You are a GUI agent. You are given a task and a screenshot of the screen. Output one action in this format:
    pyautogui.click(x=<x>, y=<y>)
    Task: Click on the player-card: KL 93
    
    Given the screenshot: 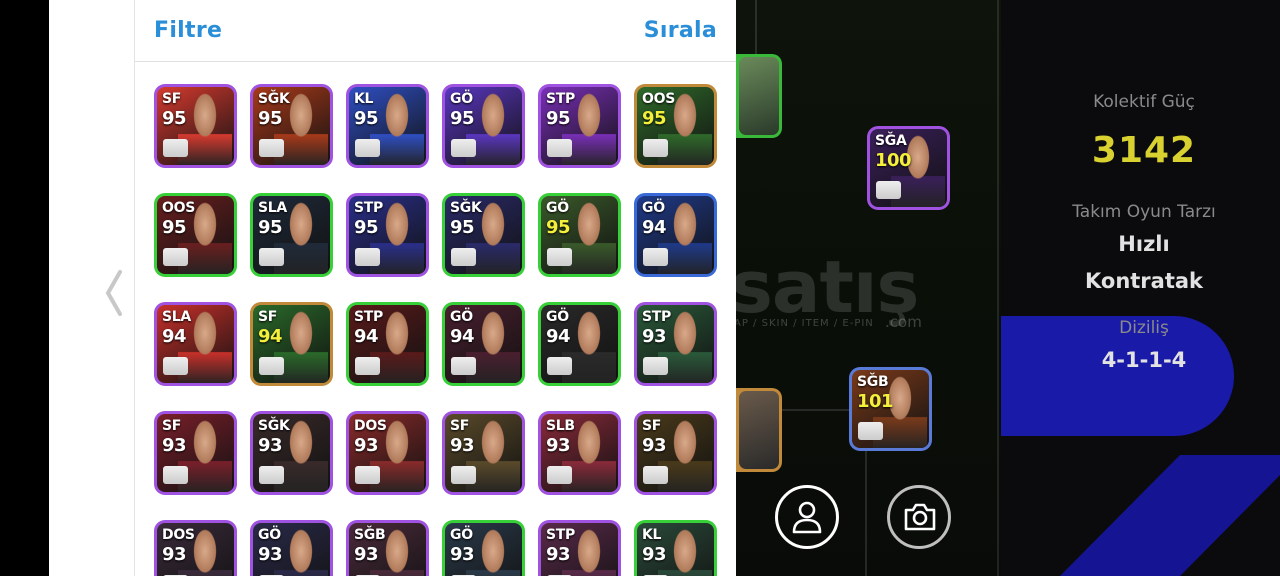 What is the action you would take?
    pyautogui.click(x=675, y=548)
    